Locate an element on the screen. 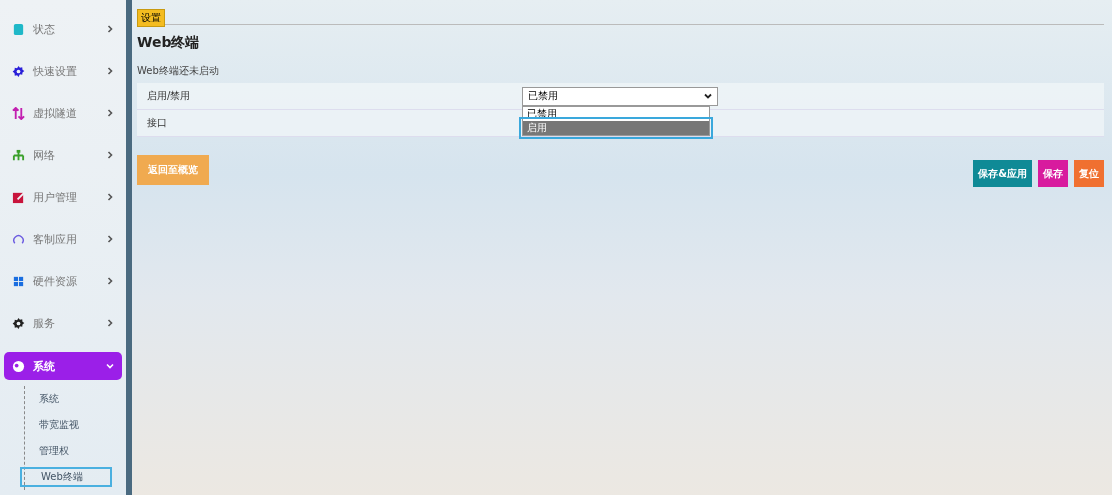  submenu-item: 带宽监视 is located at coordinates (72, 425).